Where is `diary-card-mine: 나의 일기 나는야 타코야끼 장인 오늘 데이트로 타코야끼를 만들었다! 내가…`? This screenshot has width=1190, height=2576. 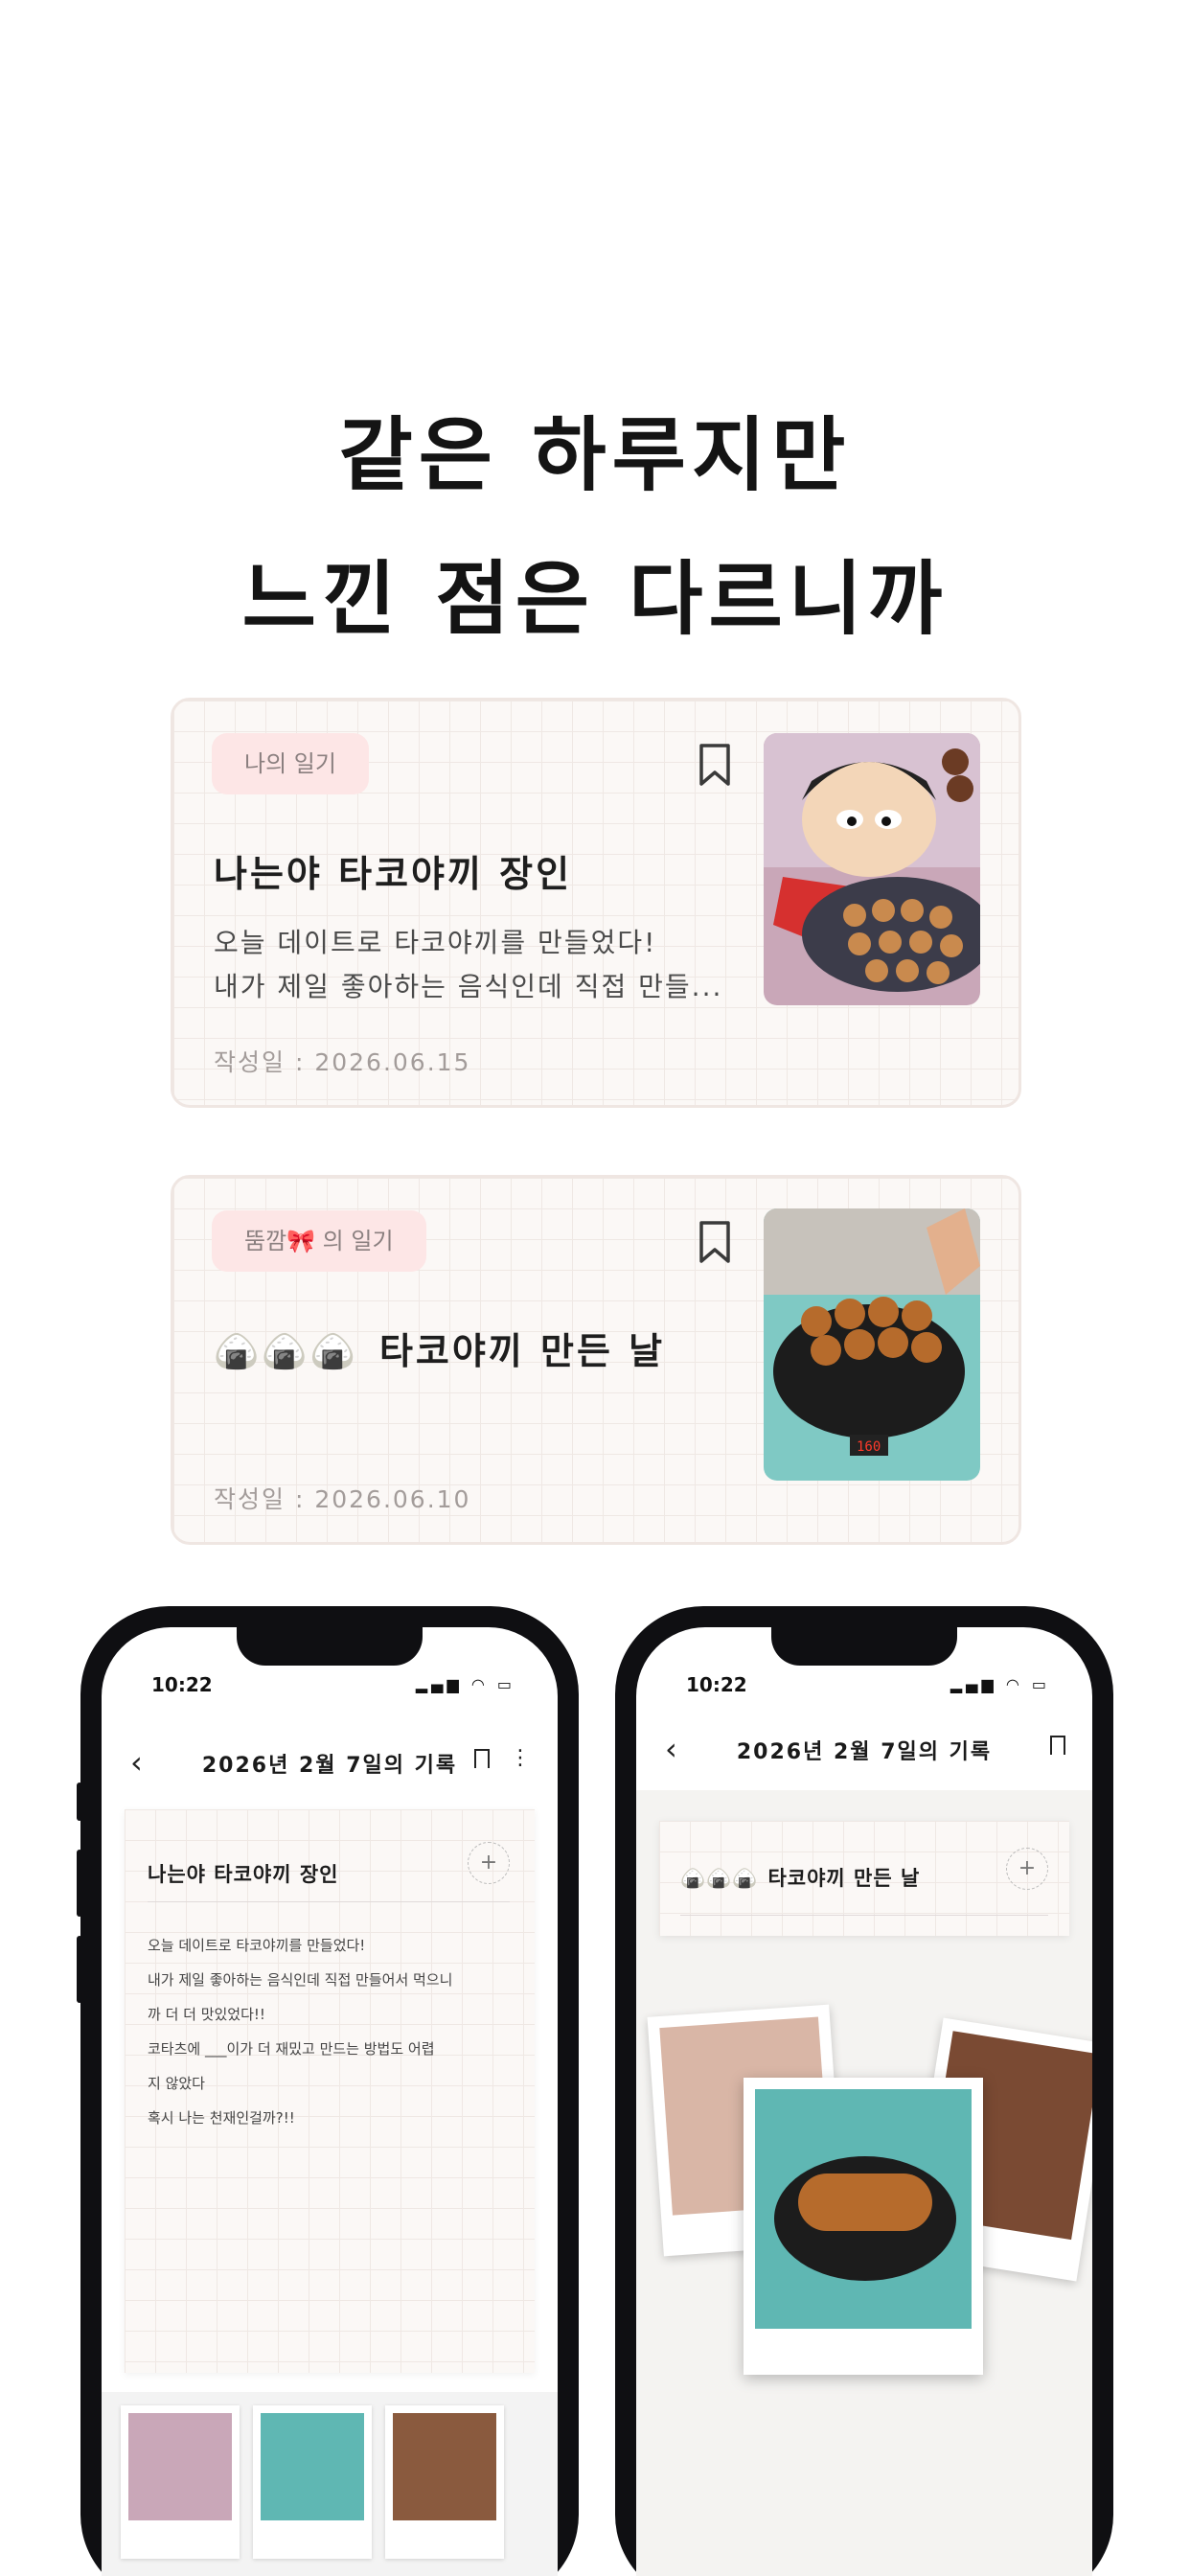 diary-card-mine: 나의 일기 나는야 타코야끼 장인 오늘 데이트로 타코야끼를 만들었다! 내가… is located at coordinates (596, 903).